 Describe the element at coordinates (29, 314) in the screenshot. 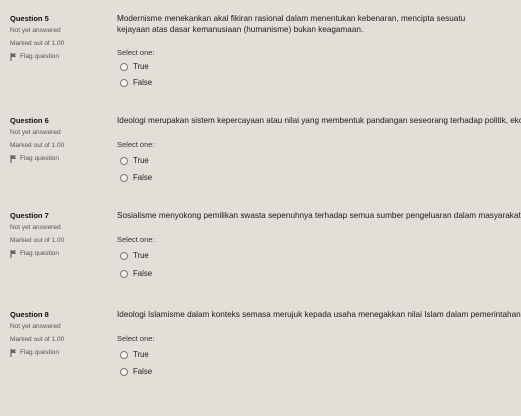

I see `question-number: Question 8` at that location.